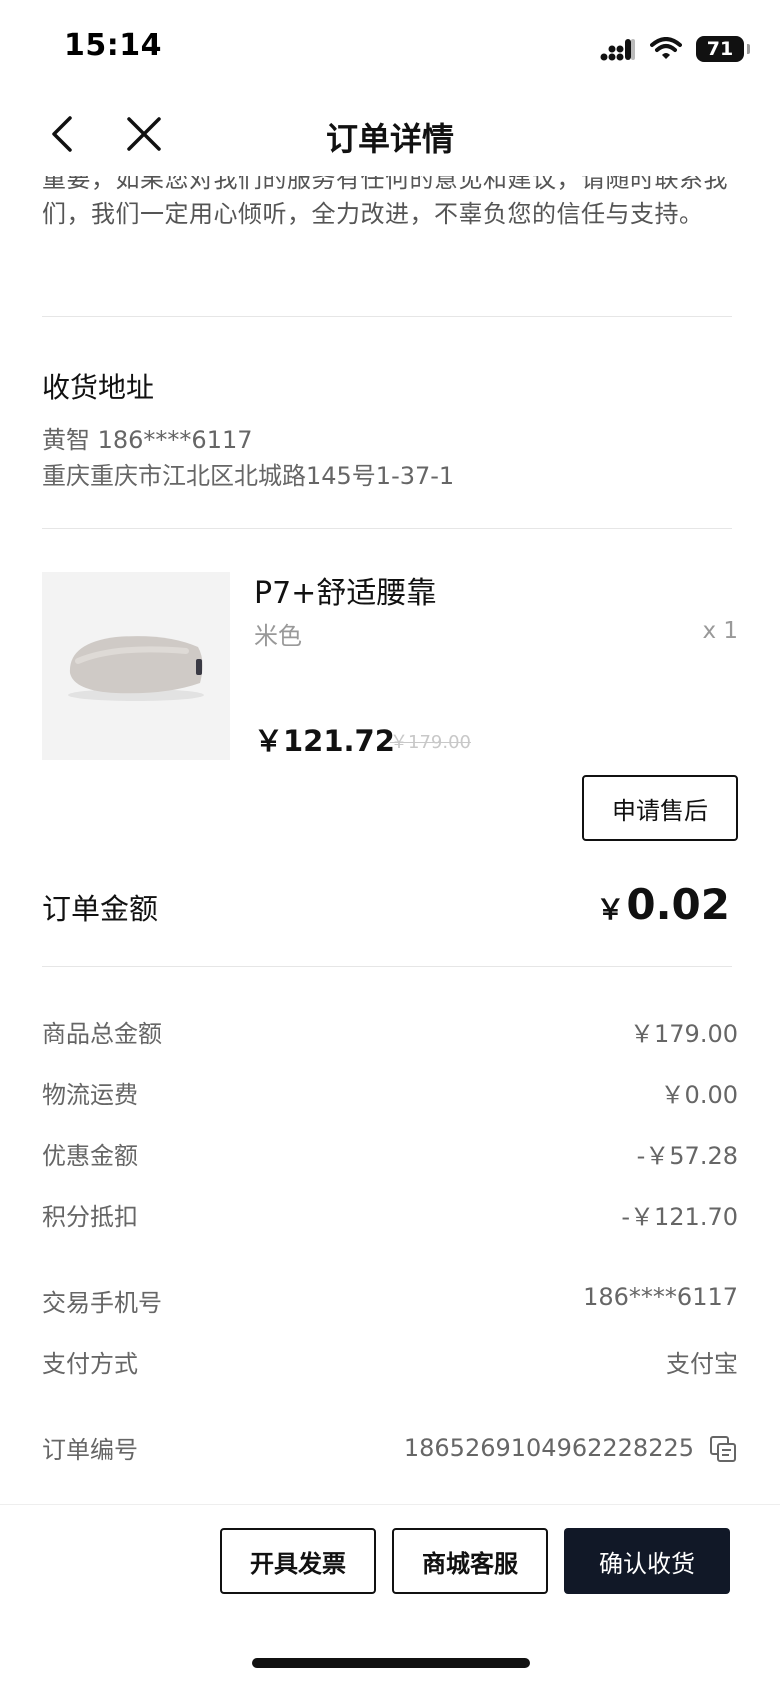  I want to click on battery-icon: 71, so click(723, 49).